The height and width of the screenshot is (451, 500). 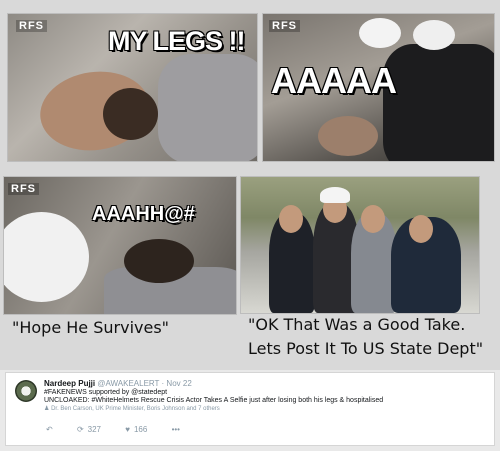 I want to click on more-icon: •••, so click(x=175, y=429).